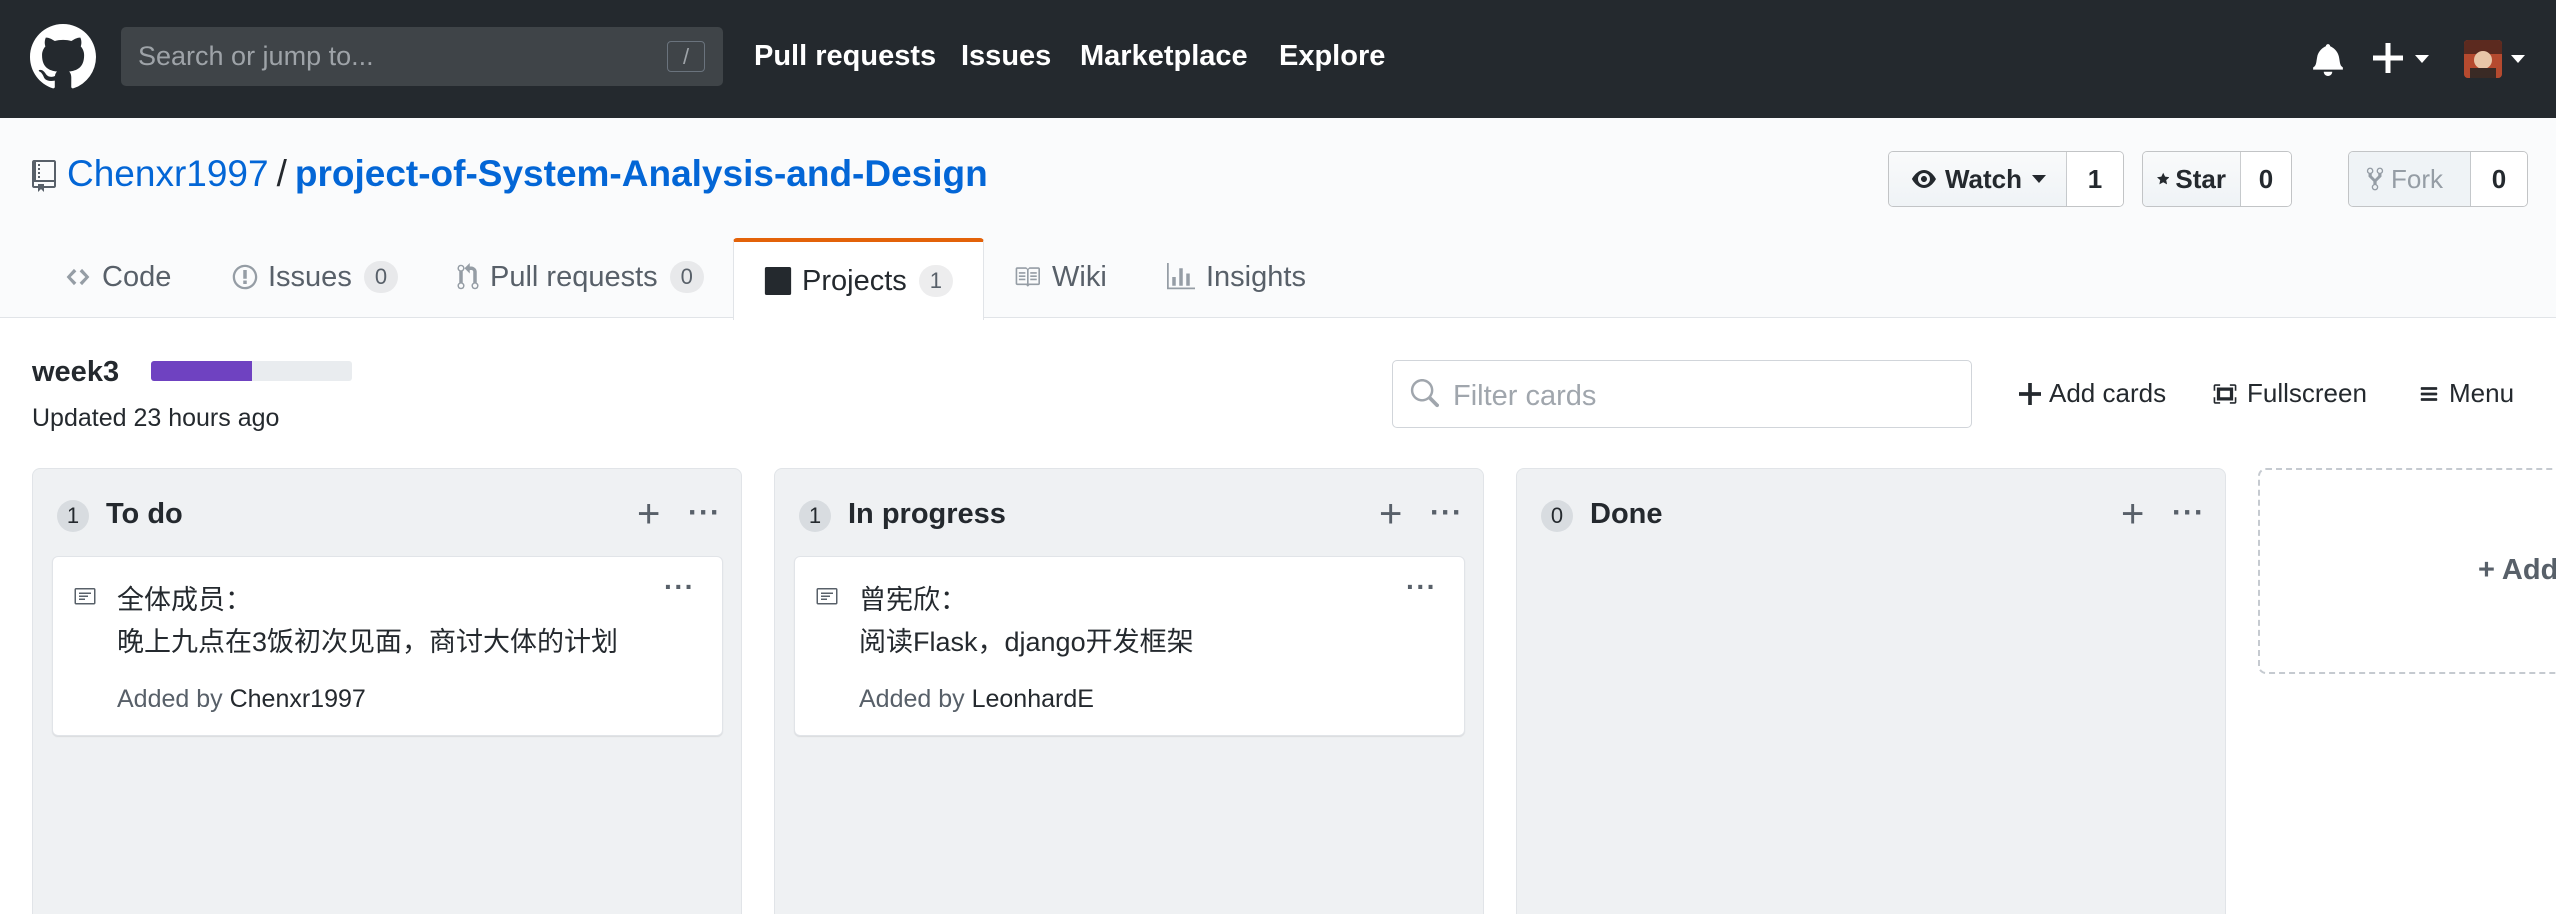 The image size is (2556, 914). I want to click on card-added-by: Added by LeonhardE, so click(976, 699).